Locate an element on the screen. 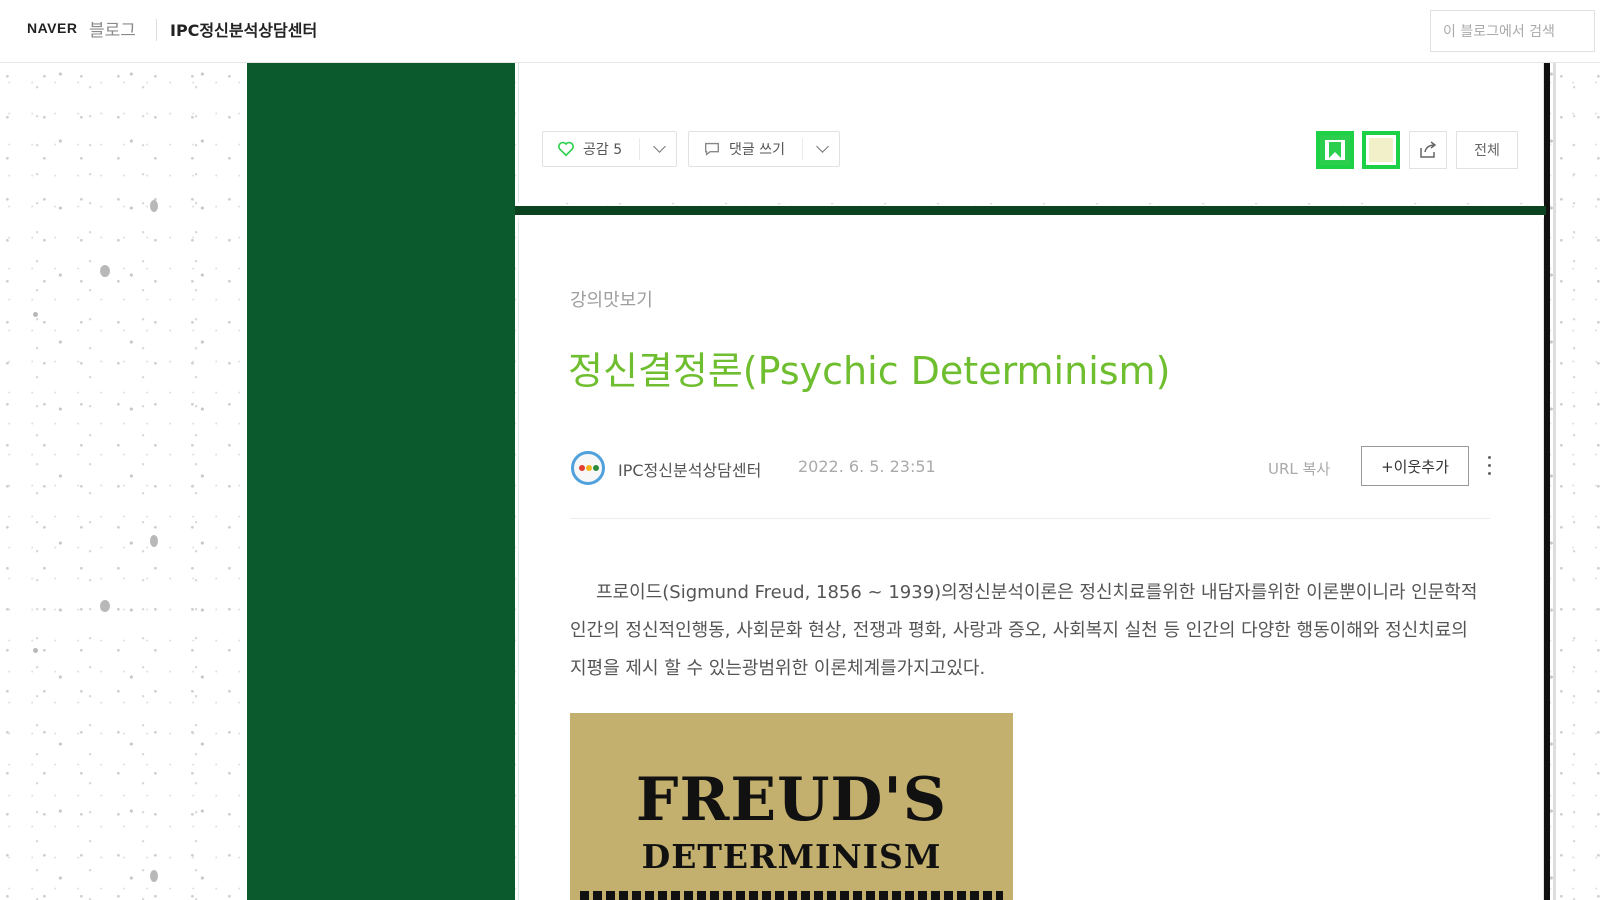 This screenshot has height=900, width=1600. like-divider is located at coordinates (639, 149).